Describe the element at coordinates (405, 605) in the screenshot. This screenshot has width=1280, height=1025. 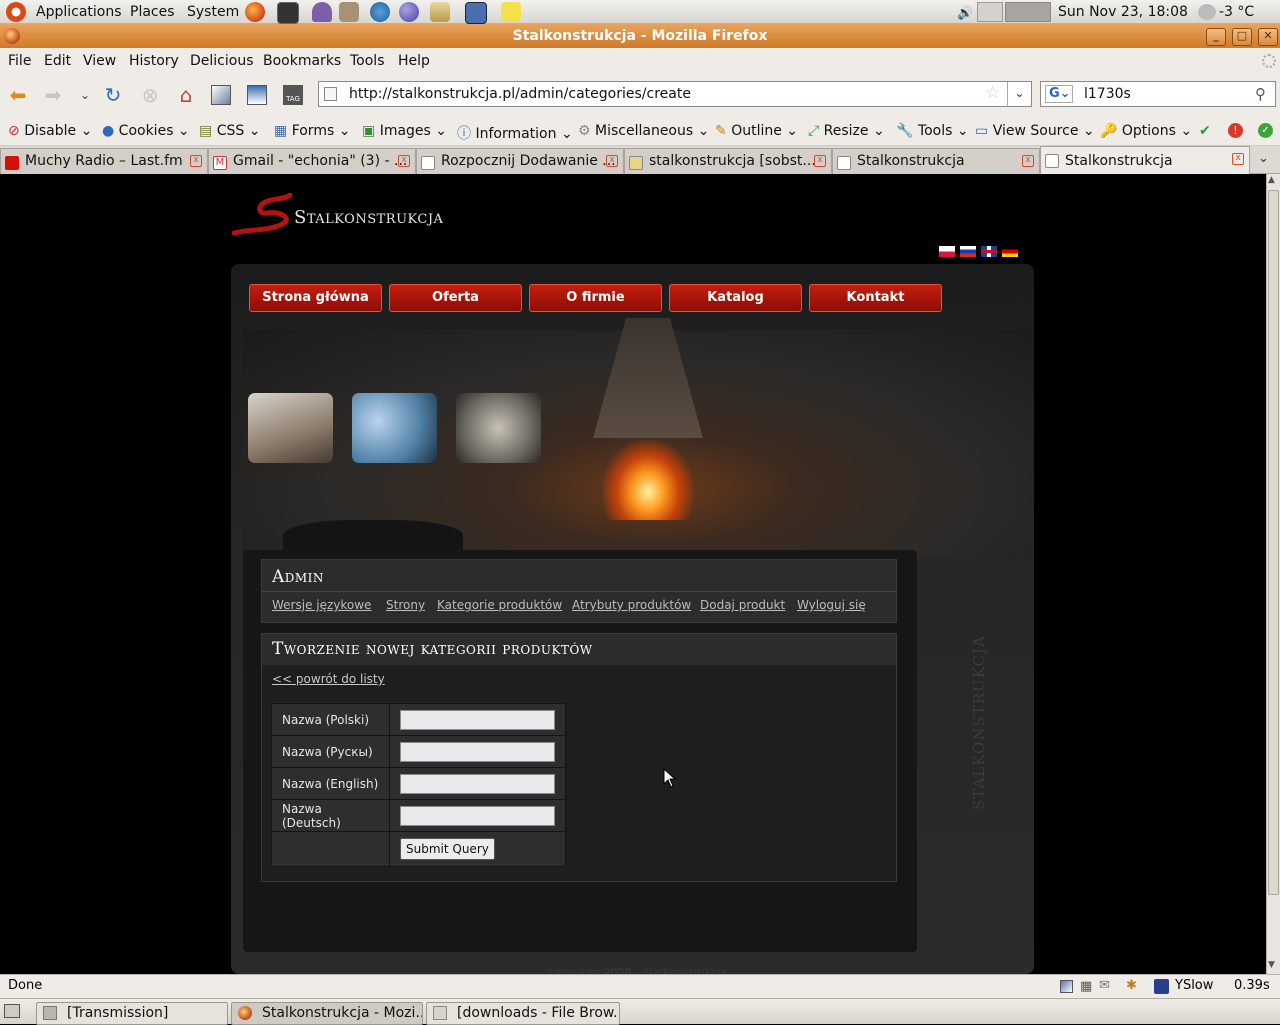
I see `admin-link-strony: Strony` at that location.